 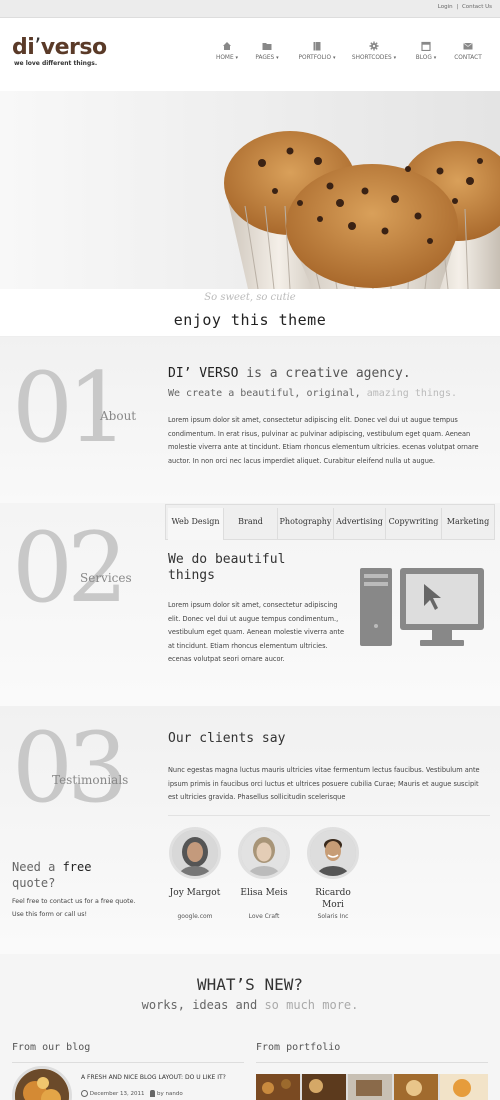 I want to click on nav-item-shortcodes: SHORTCODES ▾, so click(x=374, y=51).